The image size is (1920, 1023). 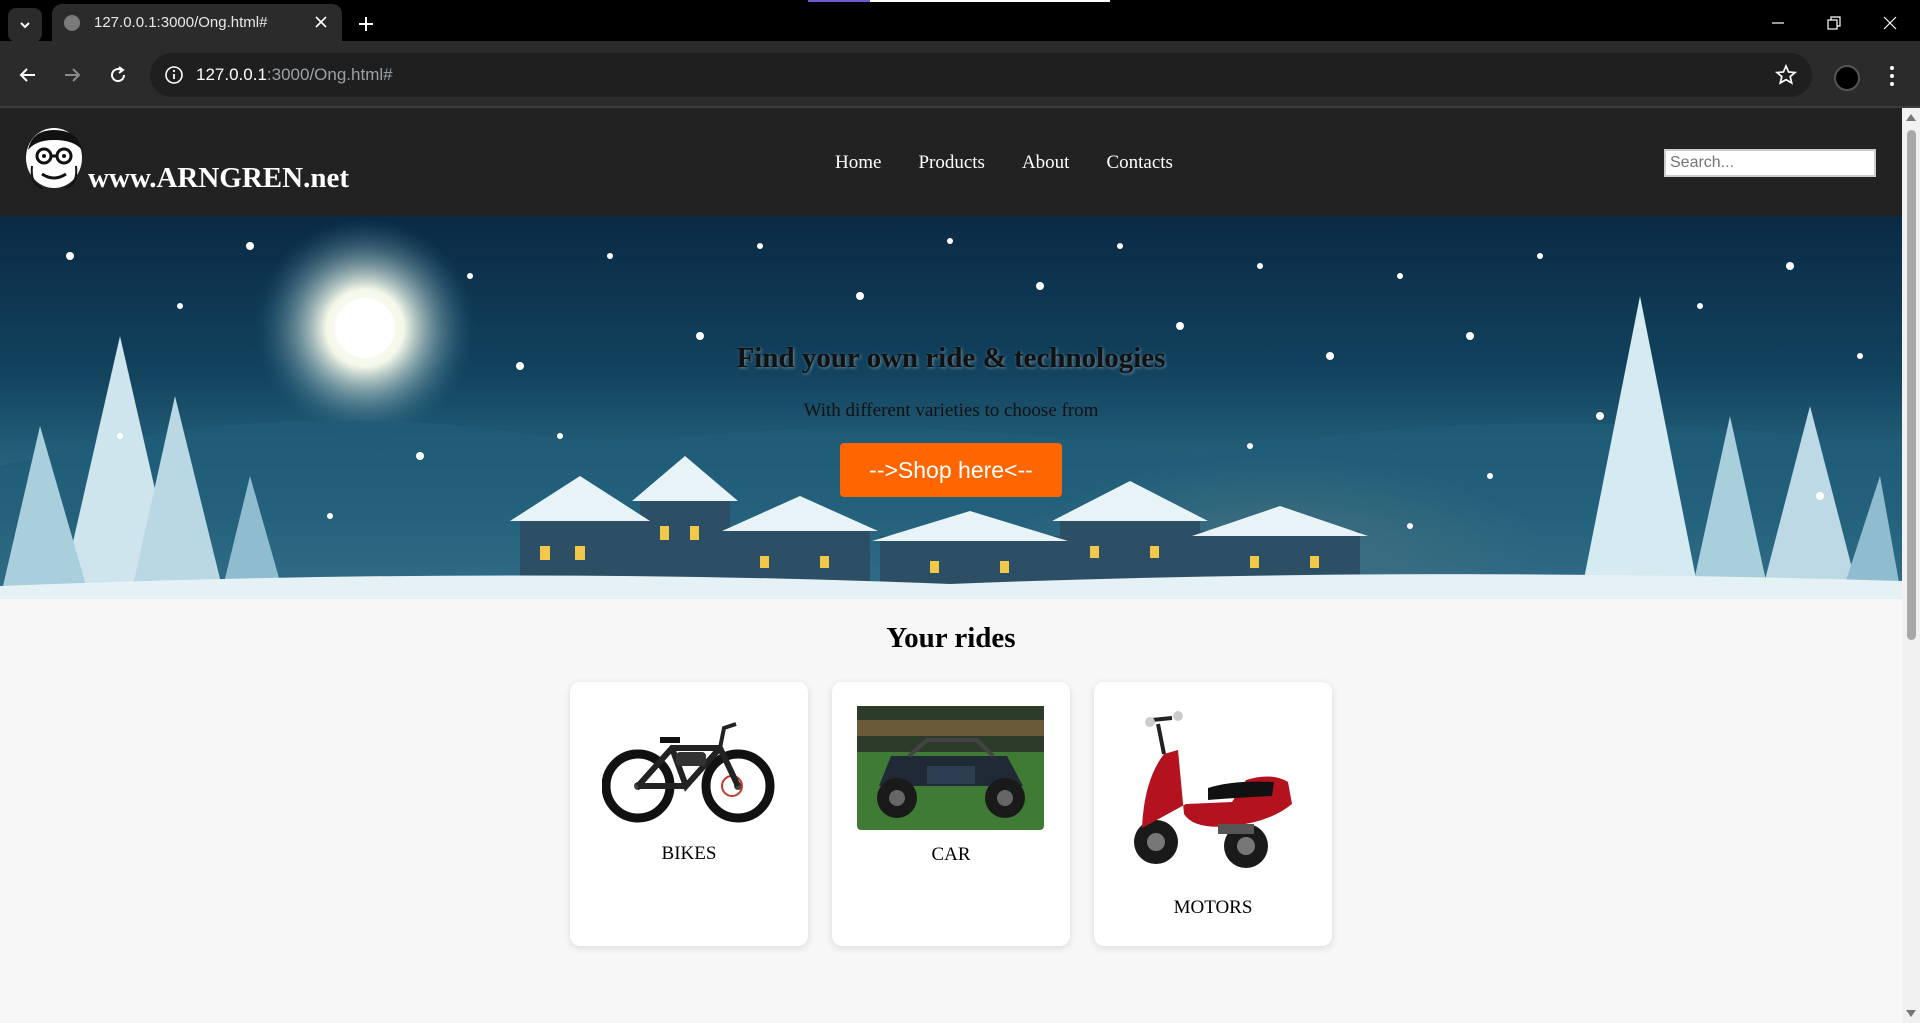 I want to click on tab-search-button, so click(x=25, y=25).